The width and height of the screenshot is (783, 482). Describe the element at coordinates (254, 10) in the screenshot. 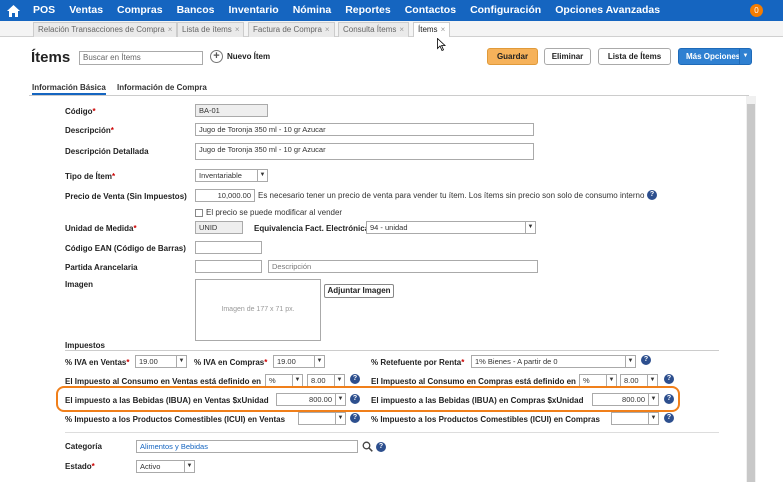

I see `menu-inventario: Inventario` at that location.